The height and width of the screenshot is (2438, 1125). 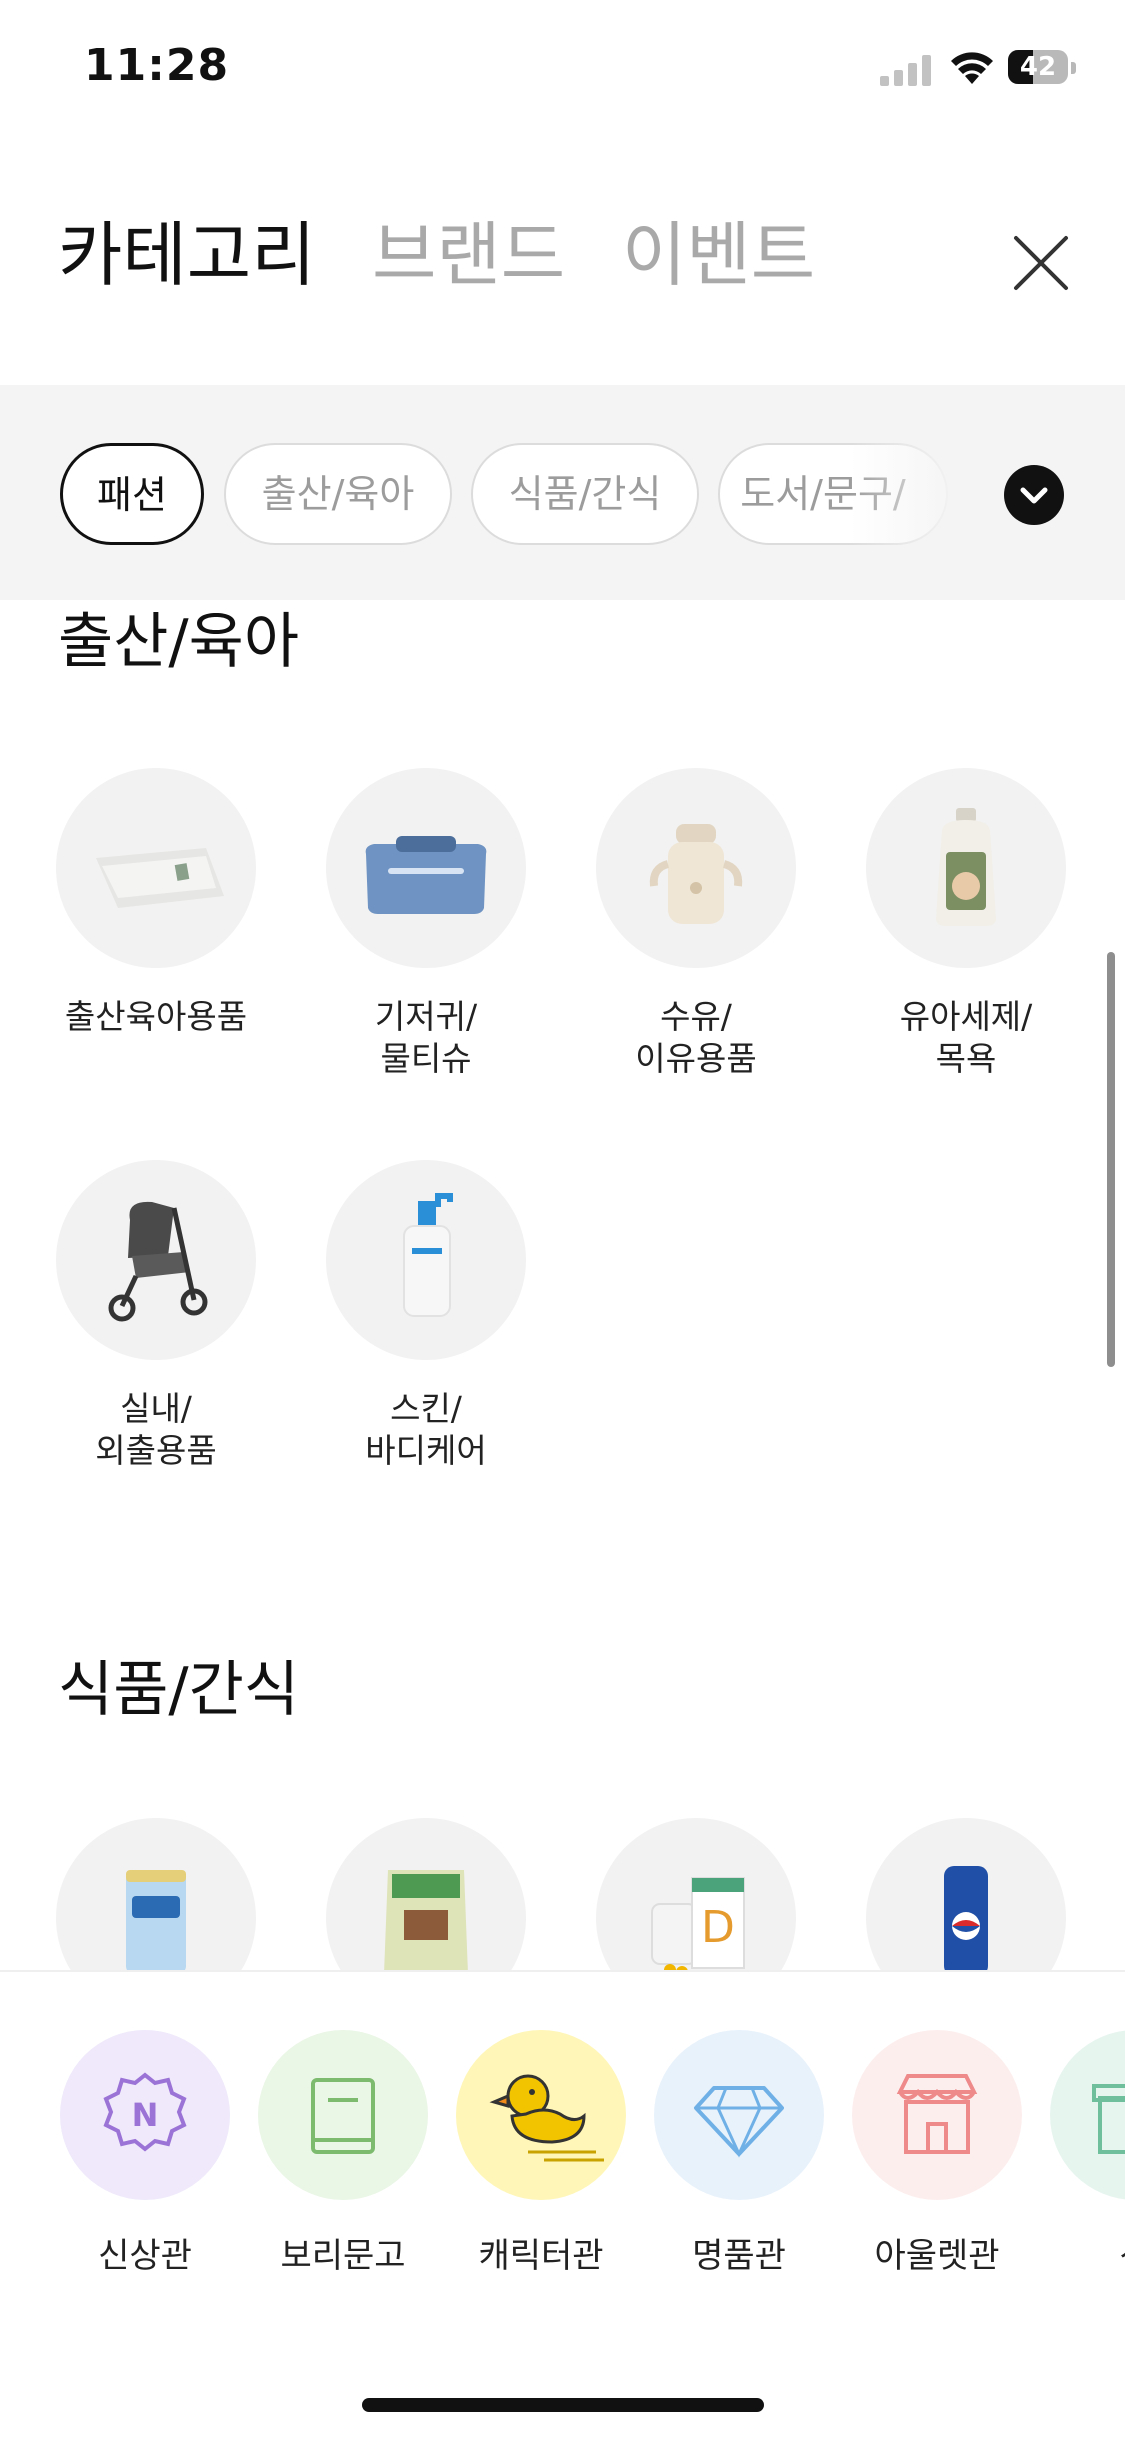 What do you see at coordinates (541, 2256) in the screenshot?
I see `dock-label: 캐릭터관` at bounding box center [541, 2256].